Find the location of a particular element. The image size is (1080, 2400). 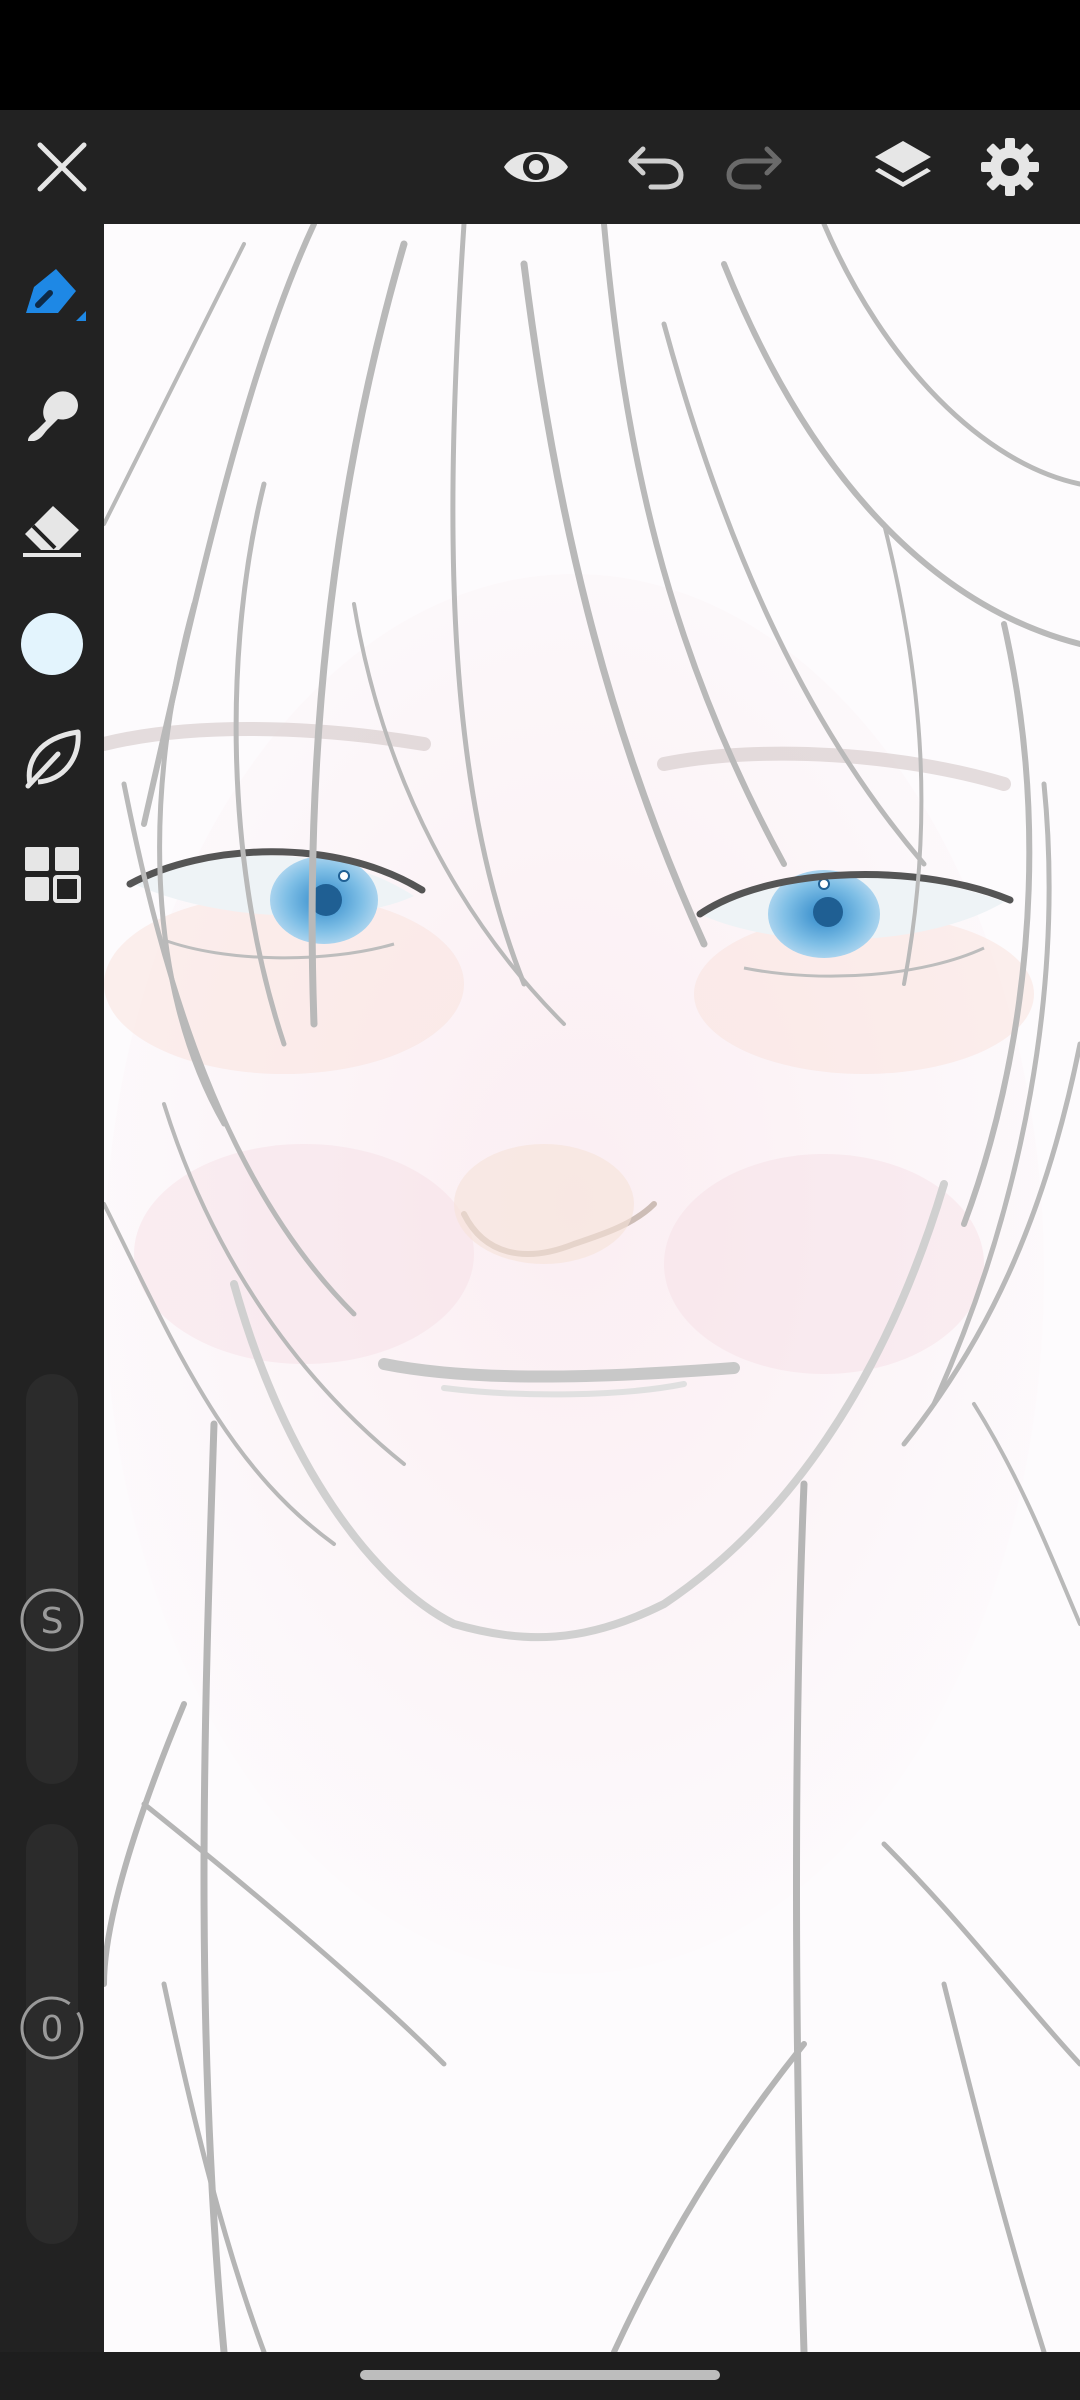

brush-size-badge: S is located at coordinates (52, 1620).